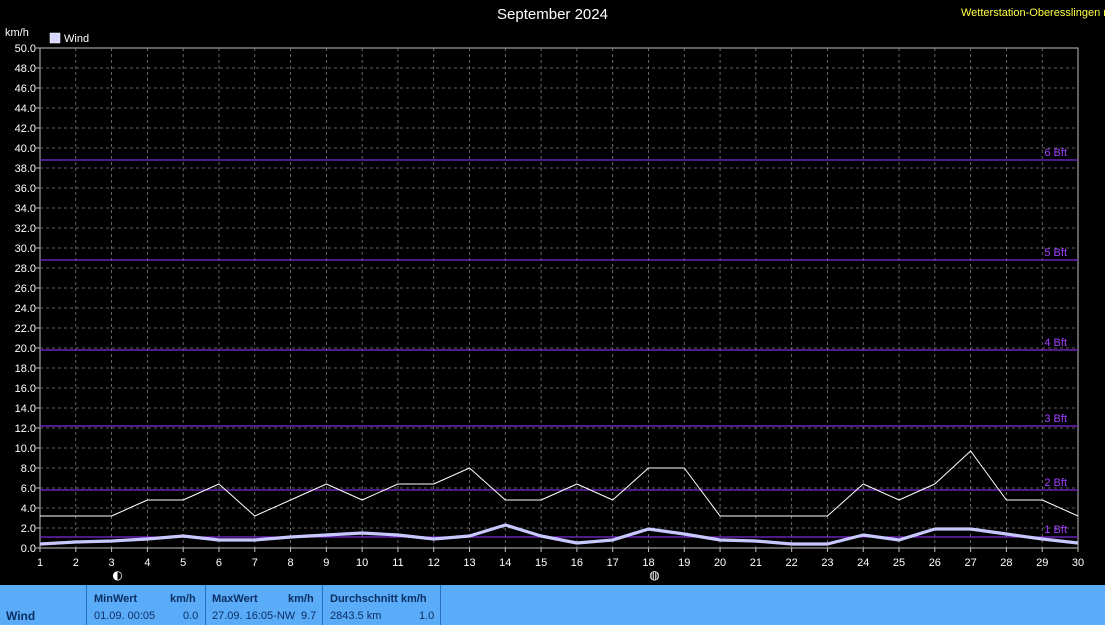 This screenshot has width=1105, height=625. What do you see at coordinates (25, 69) in the screenshot?
I see `y-tick-label: 48.0` at bounding box center [25, 69].